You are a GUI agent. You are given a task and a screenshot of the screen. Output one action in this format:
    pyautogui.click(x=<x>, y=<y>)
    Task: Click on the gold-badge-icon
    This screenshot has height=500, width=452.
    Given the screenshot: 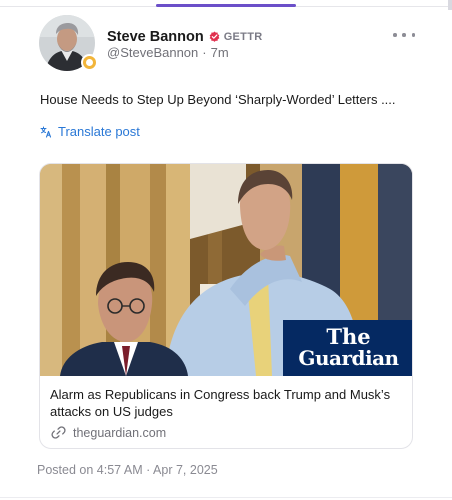 What is the action you would take?
    pyautogui.click(x=89, y=62)
    